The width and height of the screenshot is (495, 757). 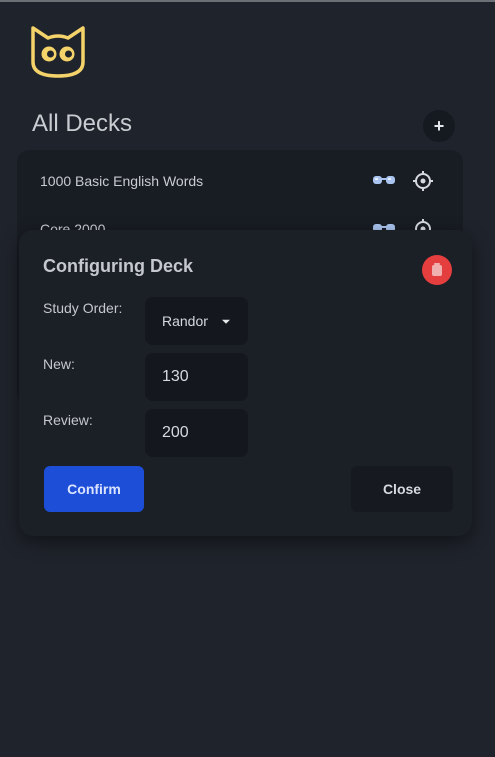 What do you see at coordinates (175, 376) in the screenshot?
I see `new-cards-value: 130` at bounding box center [175, 376].